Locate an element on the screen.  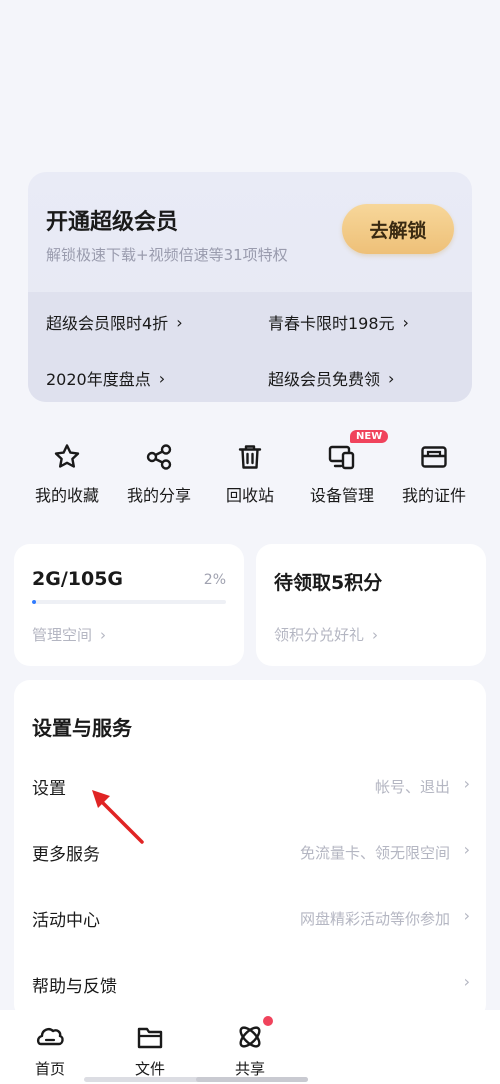
quick-item-shares: 我的分享 is located at coordinates (159, 468).